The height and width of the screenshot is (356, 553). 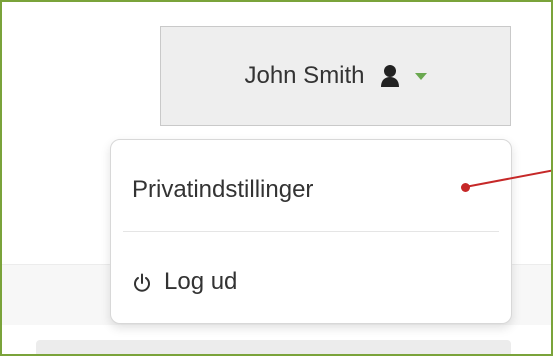 I want to click on menu-item-label: Privatindstillinger, so click(x=223, y=189).